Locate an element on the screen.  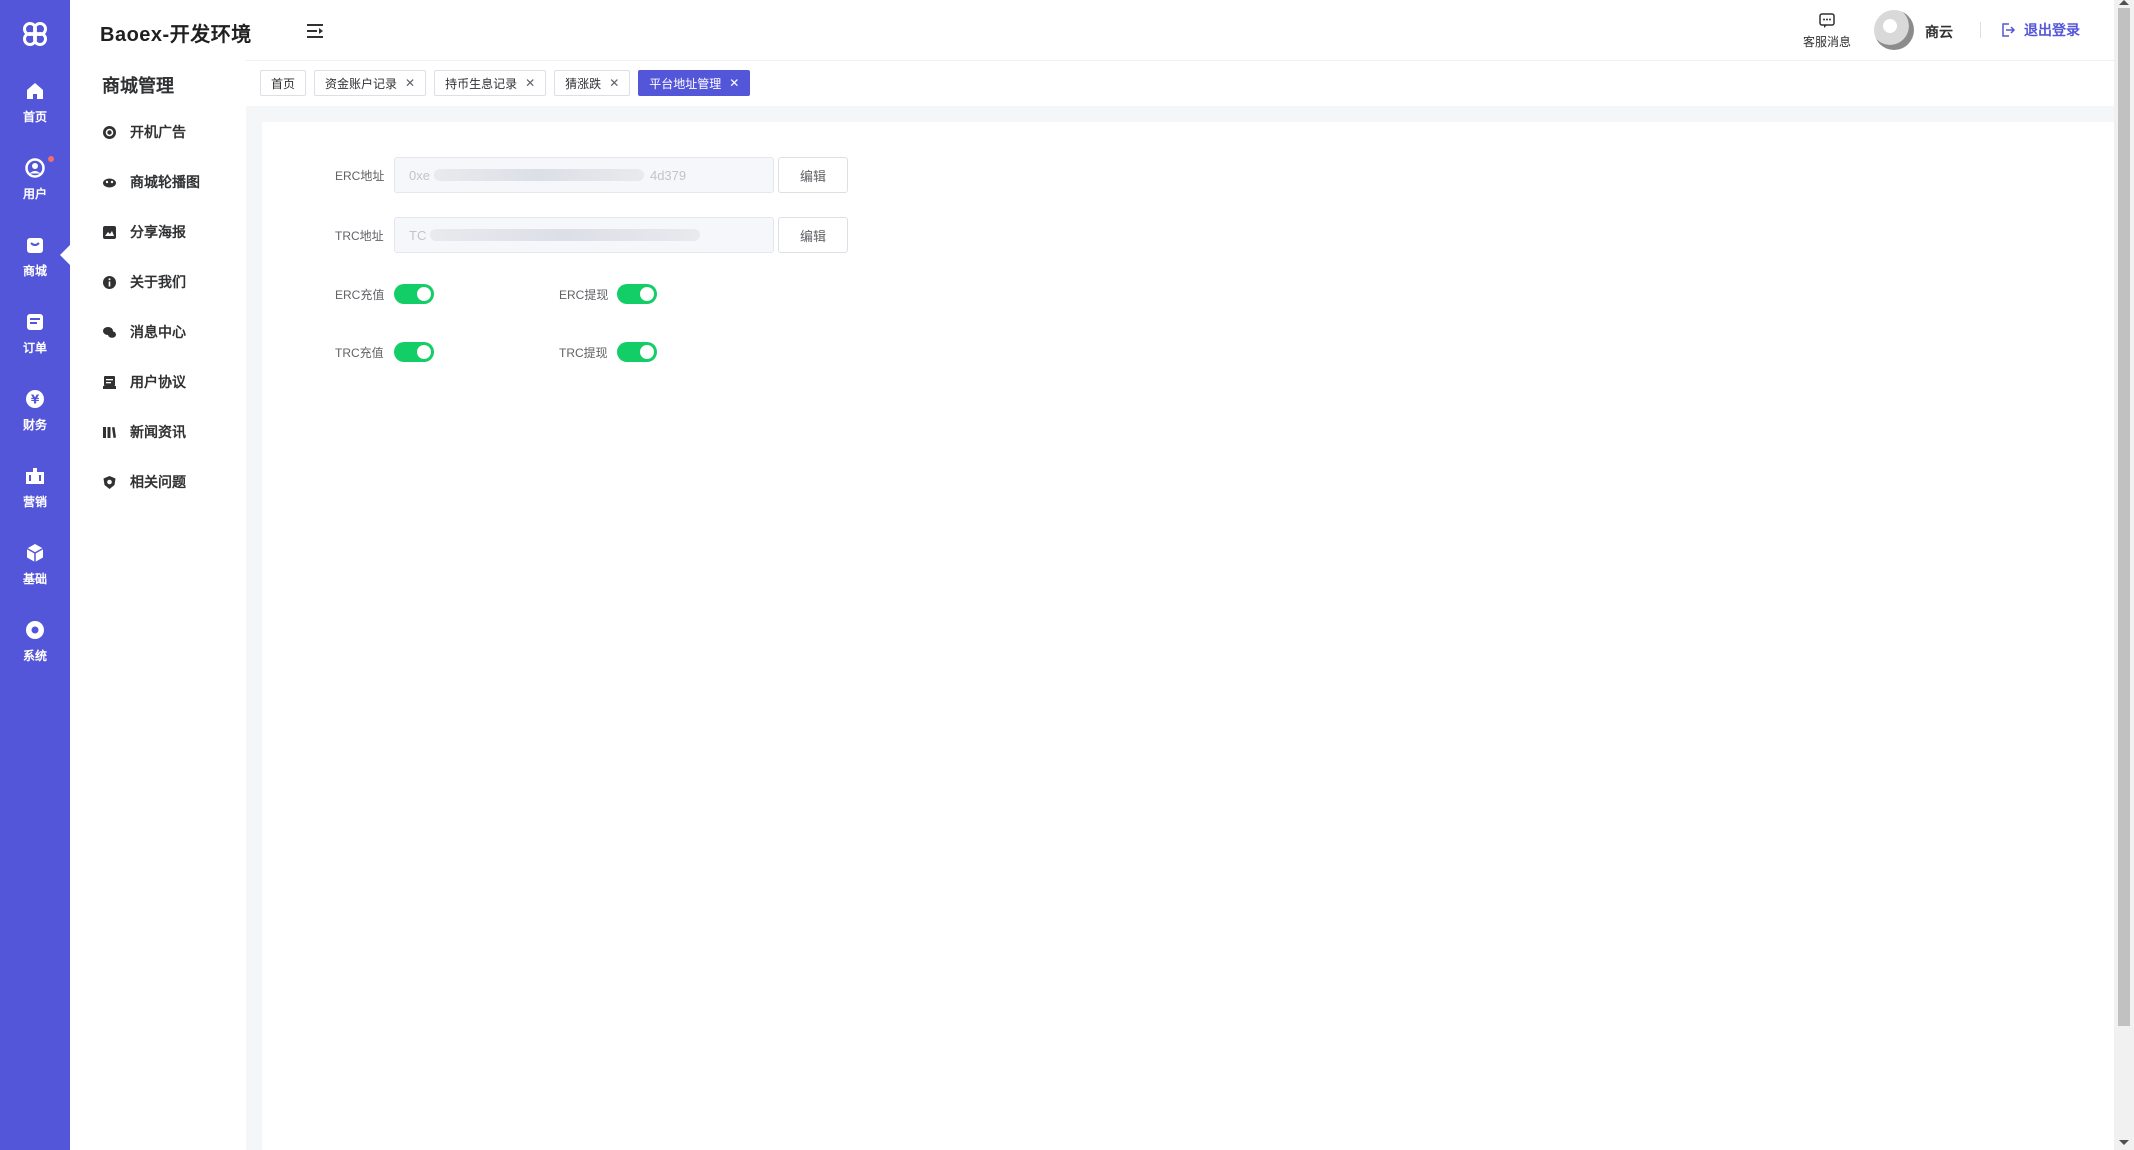
username: 商云 is located at coordinates (1939, 32).